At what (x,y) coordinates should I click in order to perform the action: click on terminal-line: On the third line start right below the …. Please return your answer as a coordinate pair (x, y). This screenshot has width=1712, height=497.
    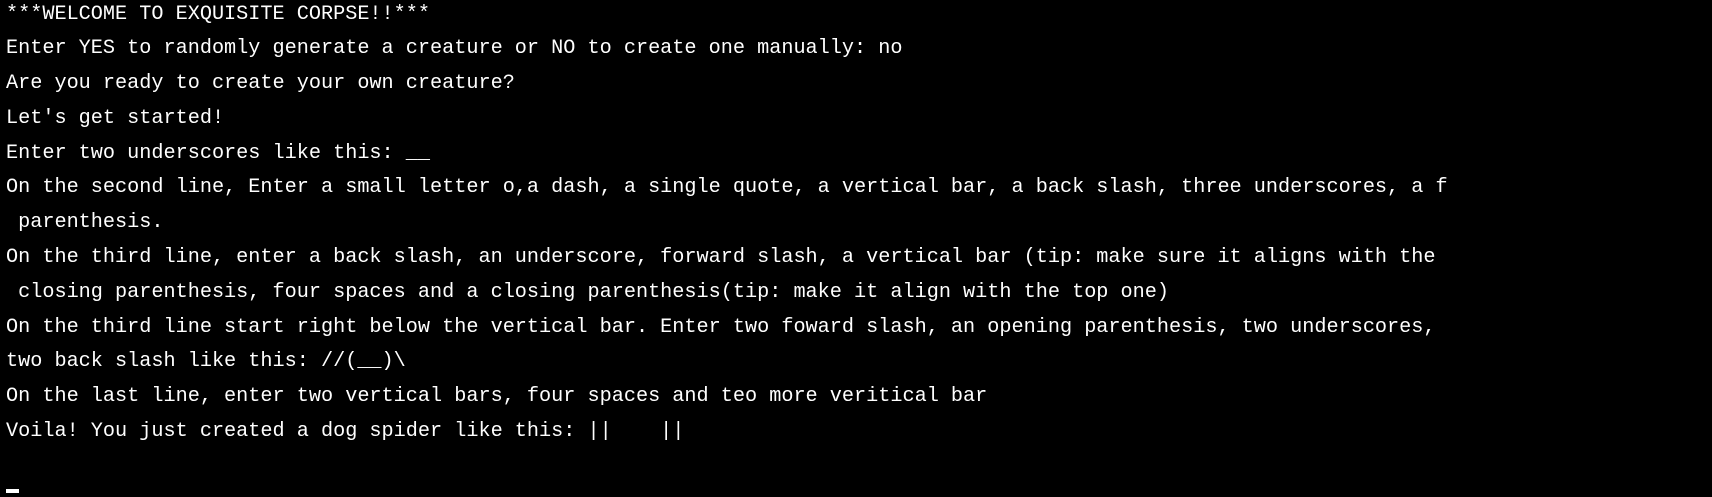
    Looking at the image, I should click on (721, 327).